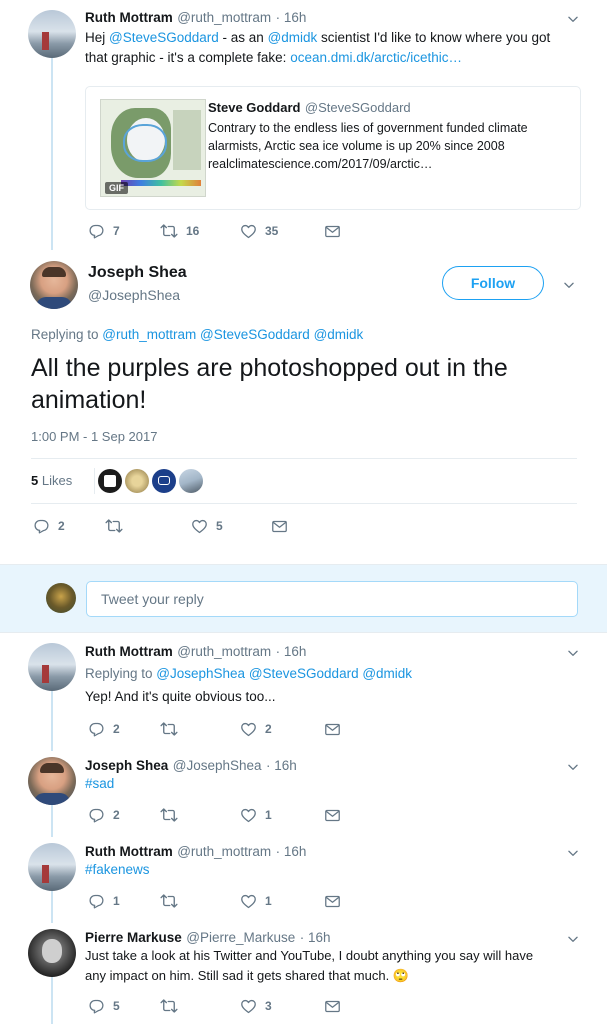 This screenshot has width=607, height=1024. What do you see at coordinates (35, 480) in the screenshot?
I see `likes-count: 5` at bounding box center [35, 480].